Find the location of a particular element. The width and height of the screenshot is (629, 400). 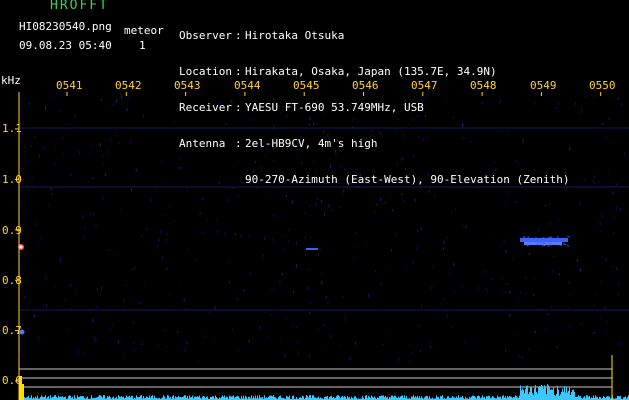

receiver-value: YAESU FT-690 53.749MHz, USB is located at coordinates (334, 107).